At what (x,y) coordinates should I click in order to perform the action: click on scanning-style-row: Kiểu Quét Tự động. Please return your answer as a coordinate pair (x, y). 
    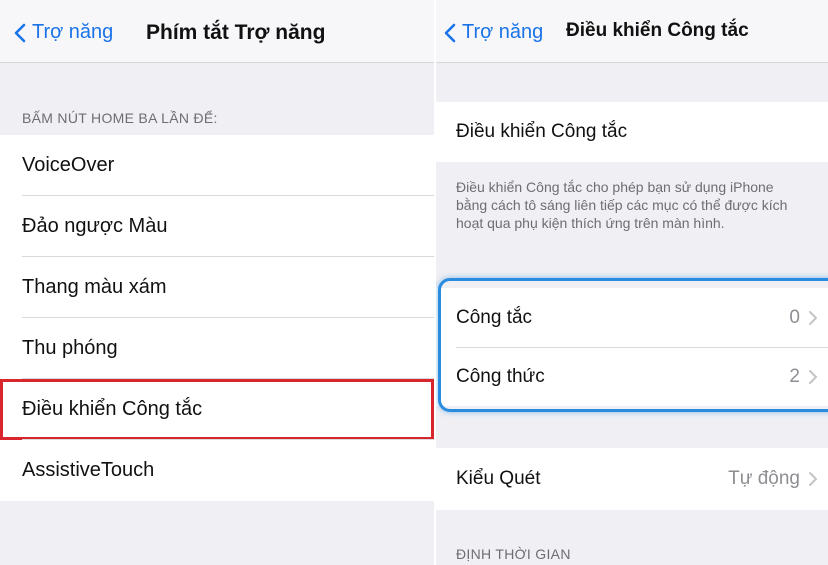
    Looking at the image, I should click on (632, 479).